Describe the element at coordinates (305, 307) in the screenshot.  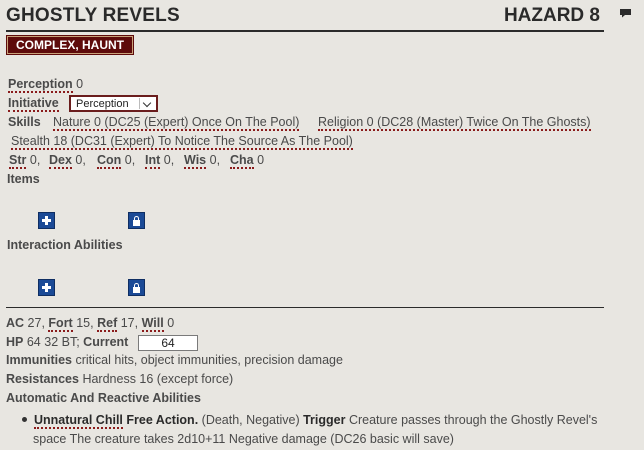
I see `section-divider` at that location.